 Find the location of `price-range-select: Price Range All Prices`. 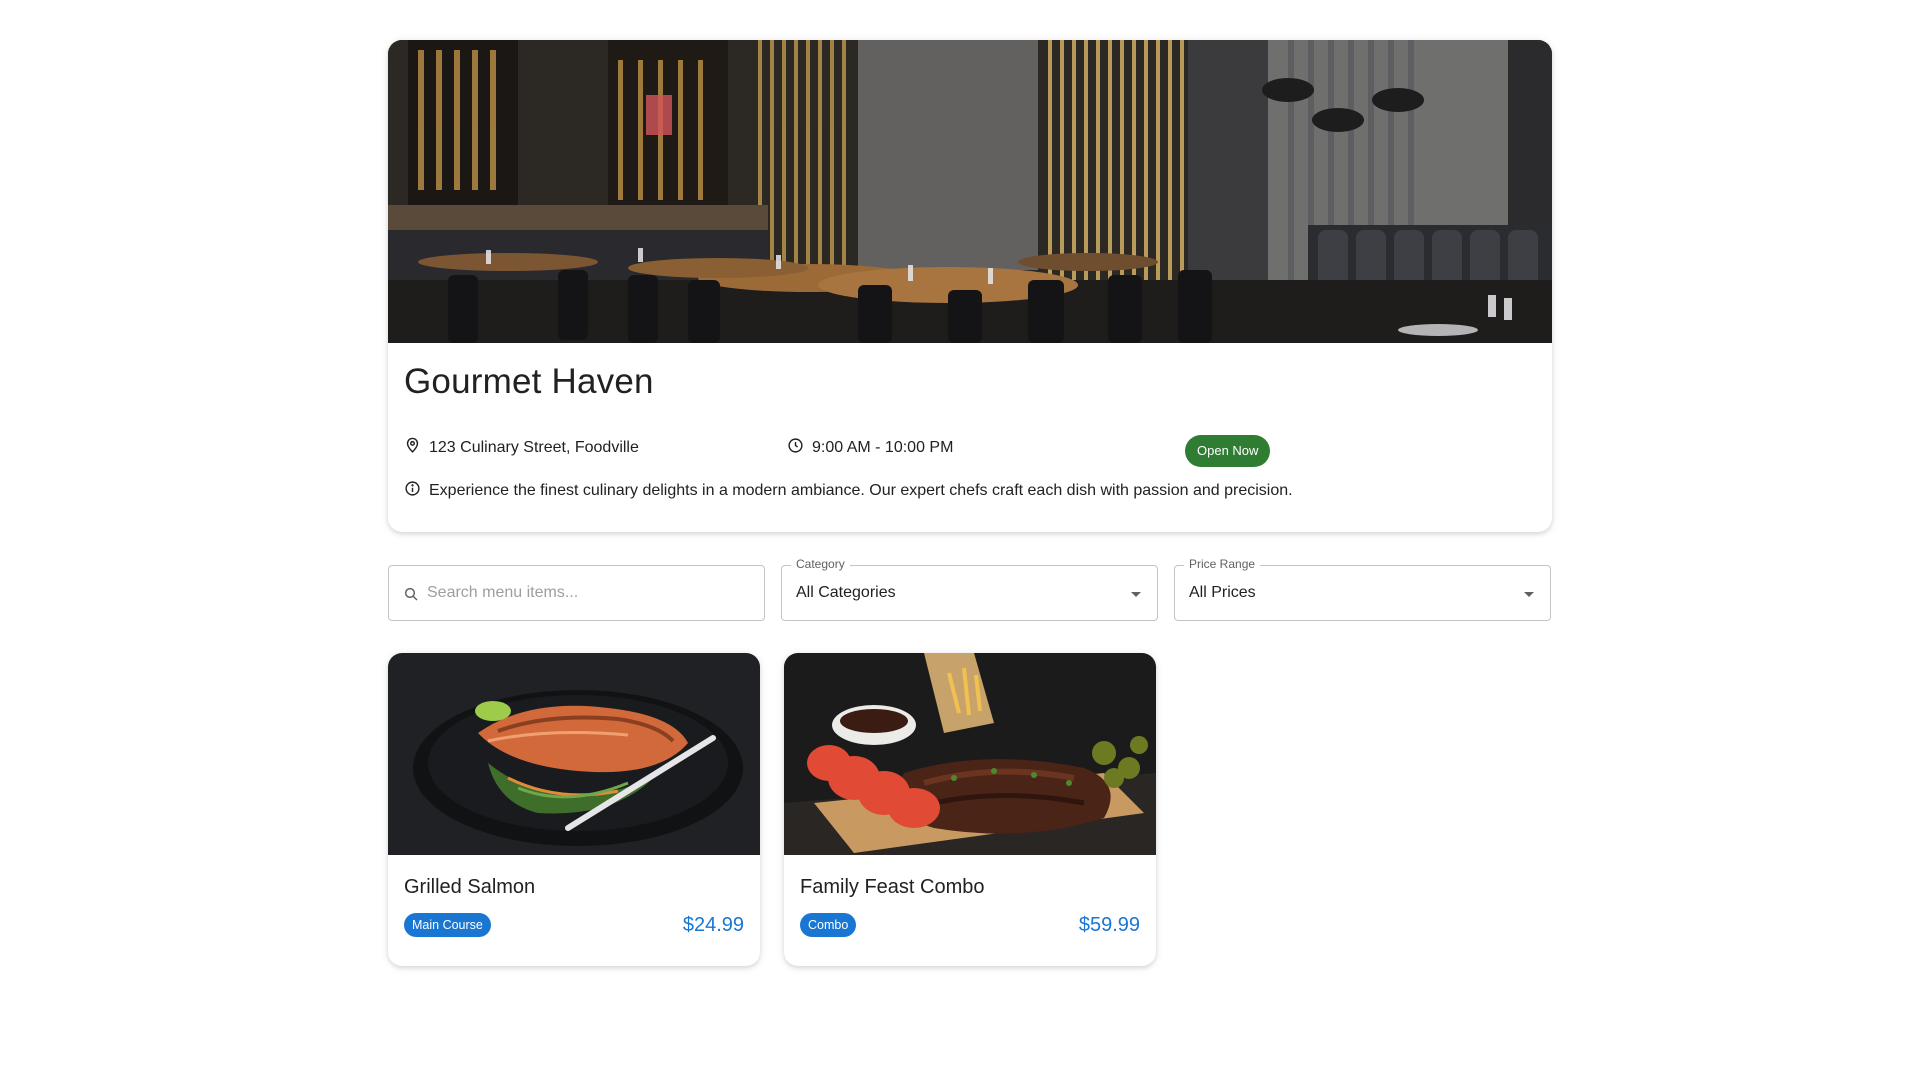

price-range-select: Price Range All Prices is located at coordinates (1362, 589).